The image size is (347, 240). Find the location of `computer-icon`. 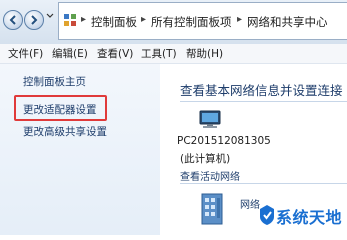

computer-icon is located at coordinates (210, 119).